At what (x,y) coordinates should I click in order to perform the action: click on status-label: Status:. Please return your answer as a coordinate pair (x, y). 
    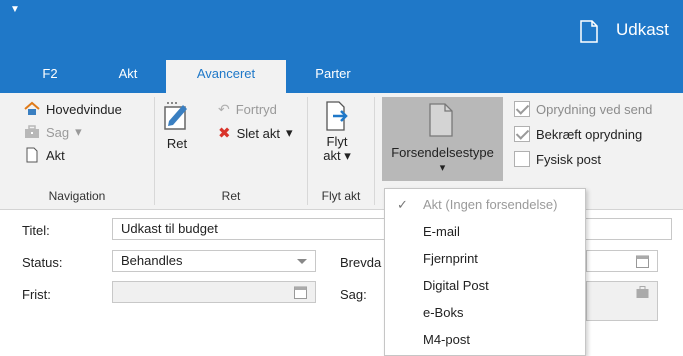
    Looking at the image, I should click on (42, 262).